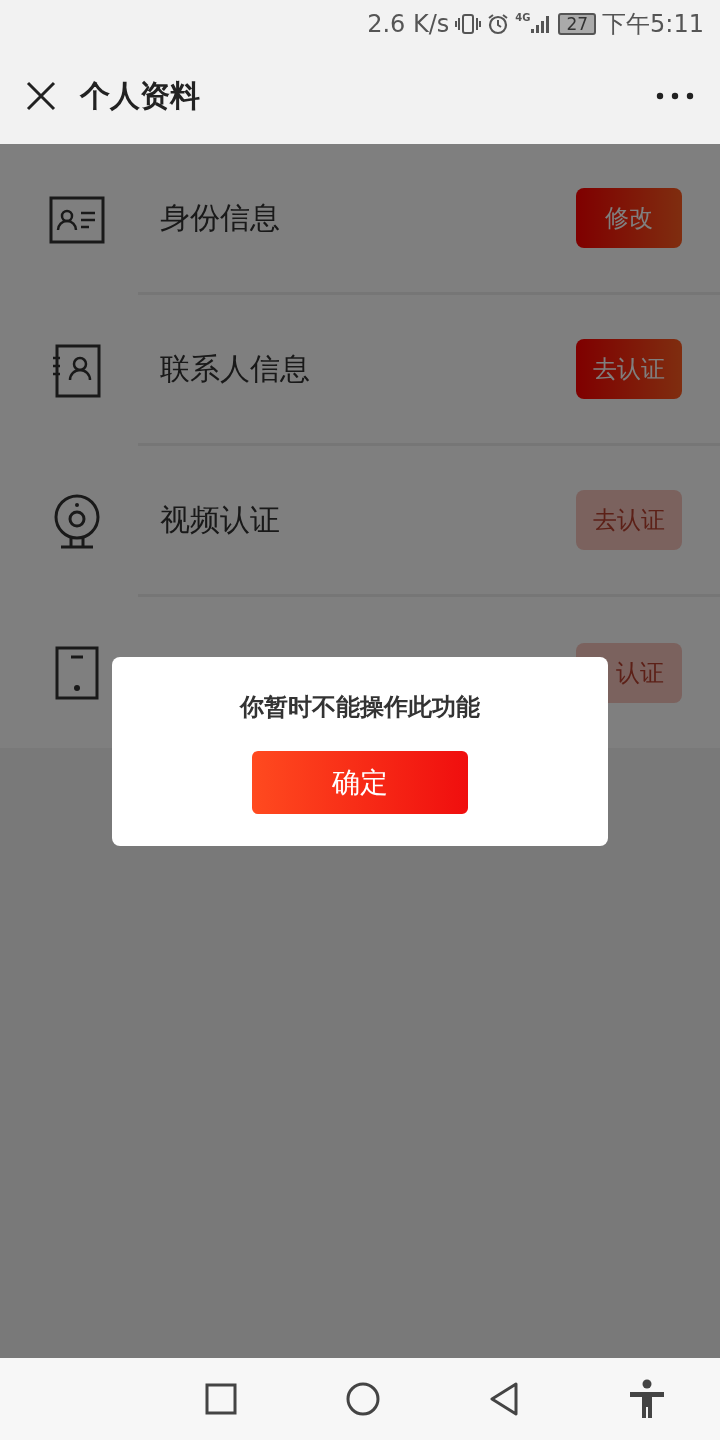 This screenshot has height=1440, width=720. What do you see at coordinates (523, 17) in the screenshot?
I see `network-type: 4G` at bounding box center [523, 17].